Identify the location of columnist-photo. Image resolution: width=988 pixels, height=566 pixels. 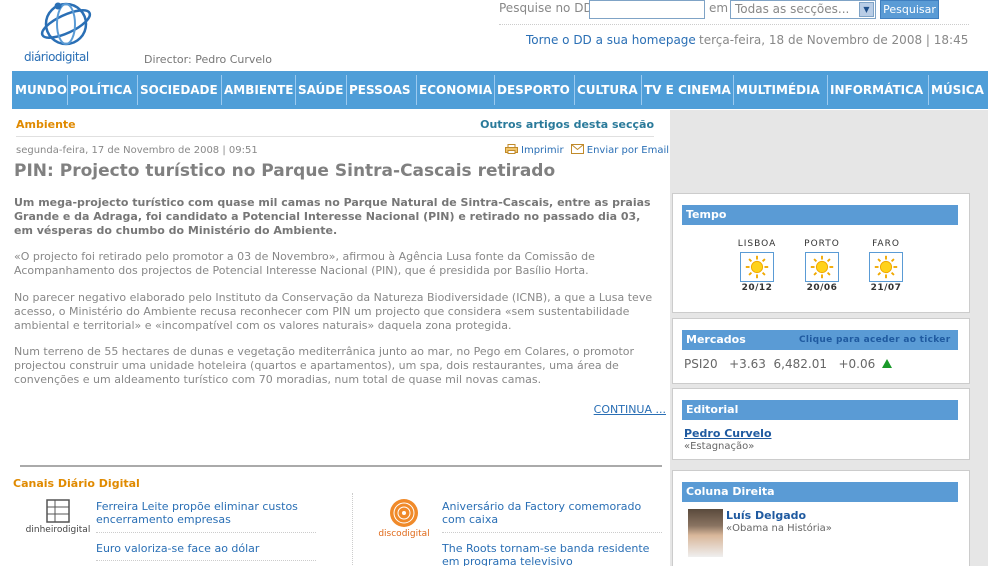
(705, 533).